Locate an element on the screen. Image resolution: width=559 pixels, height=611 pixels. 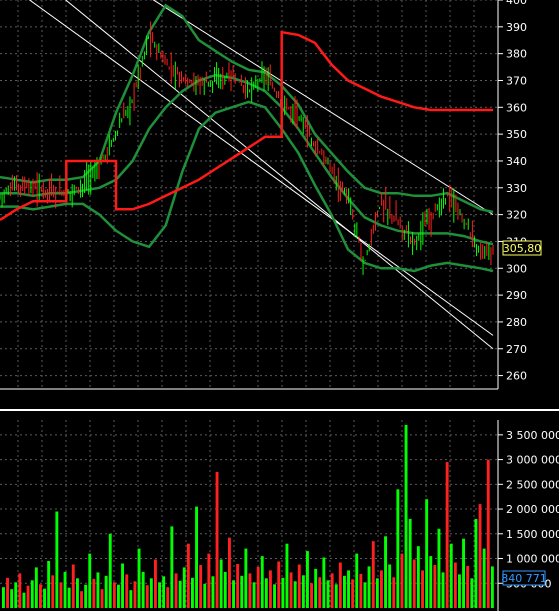
y-tick-label: 330 is located at coordinates (516, 188).